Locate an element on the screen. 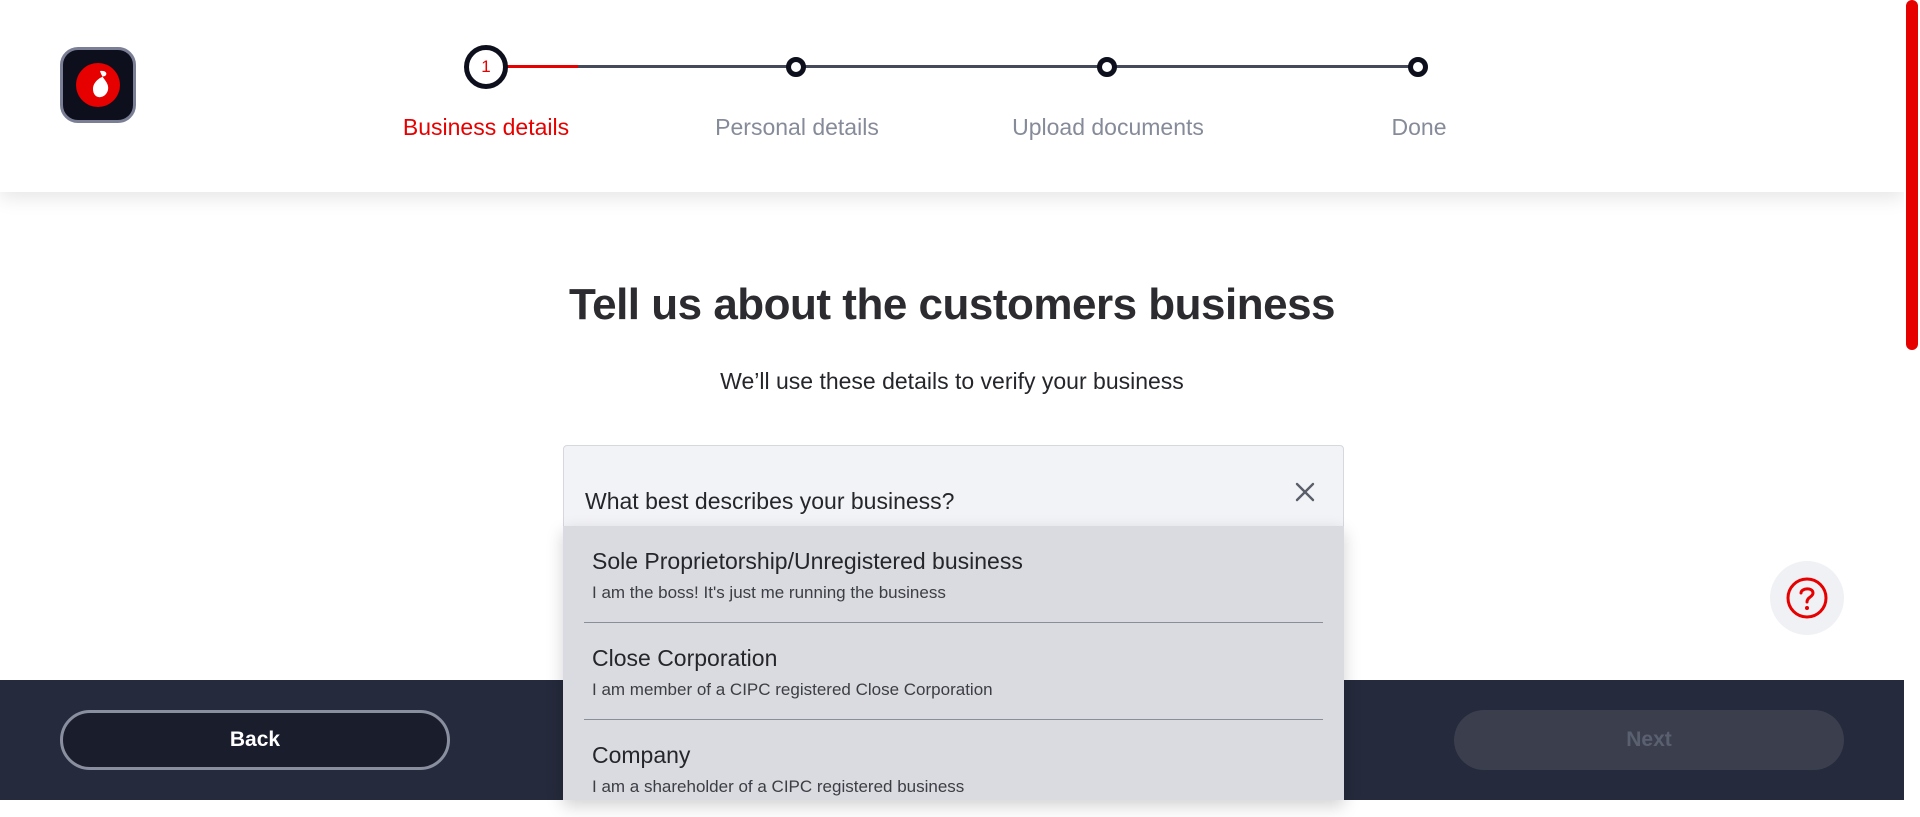  scrollbar is located at coordinates (1912, 400).